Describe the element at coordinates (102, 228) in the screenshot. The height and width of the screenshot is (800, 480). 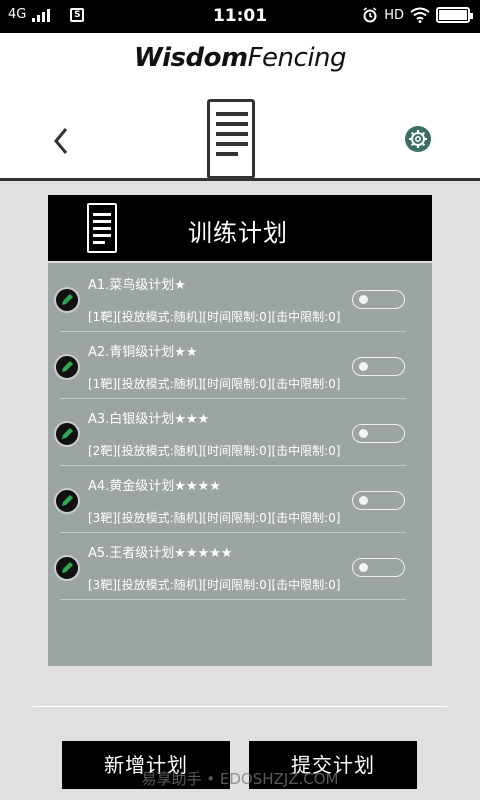
I see `document-icon` at that location.